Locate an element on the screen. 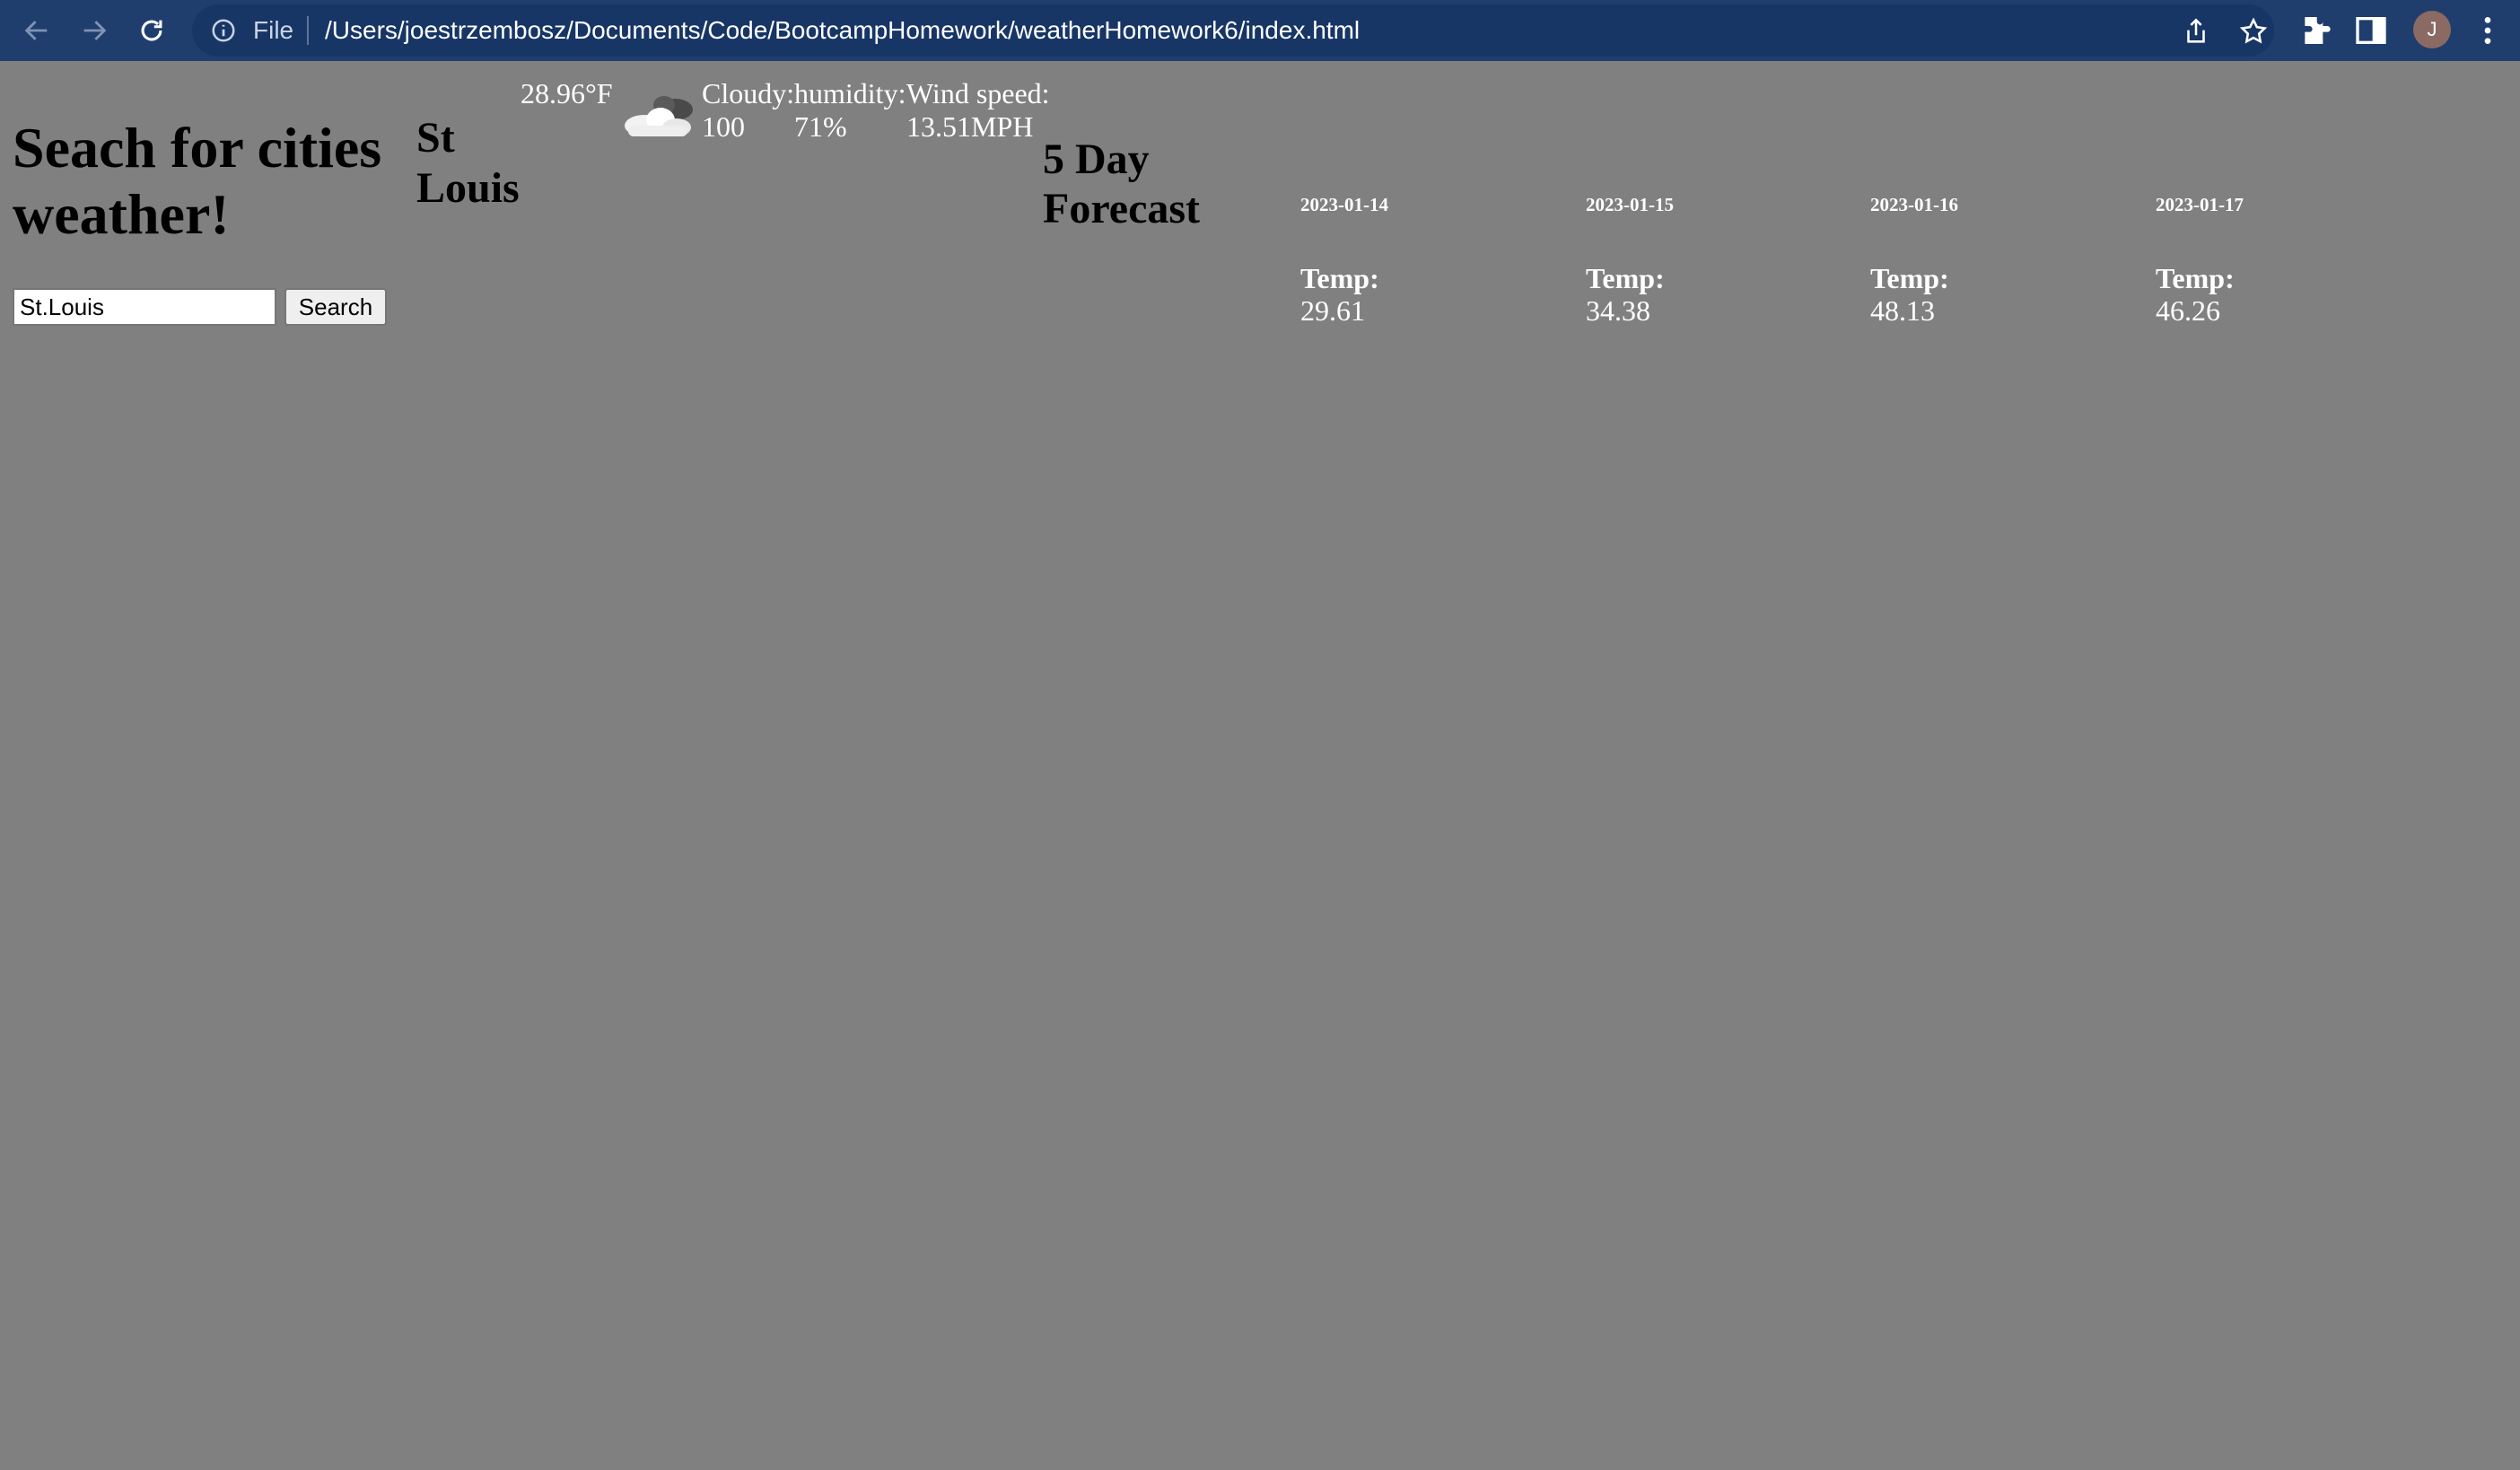 The height and width of the screenshot is (1470, 2520). cloudiness-value: Cloudy: 100 is located at coordinates (749, 110).